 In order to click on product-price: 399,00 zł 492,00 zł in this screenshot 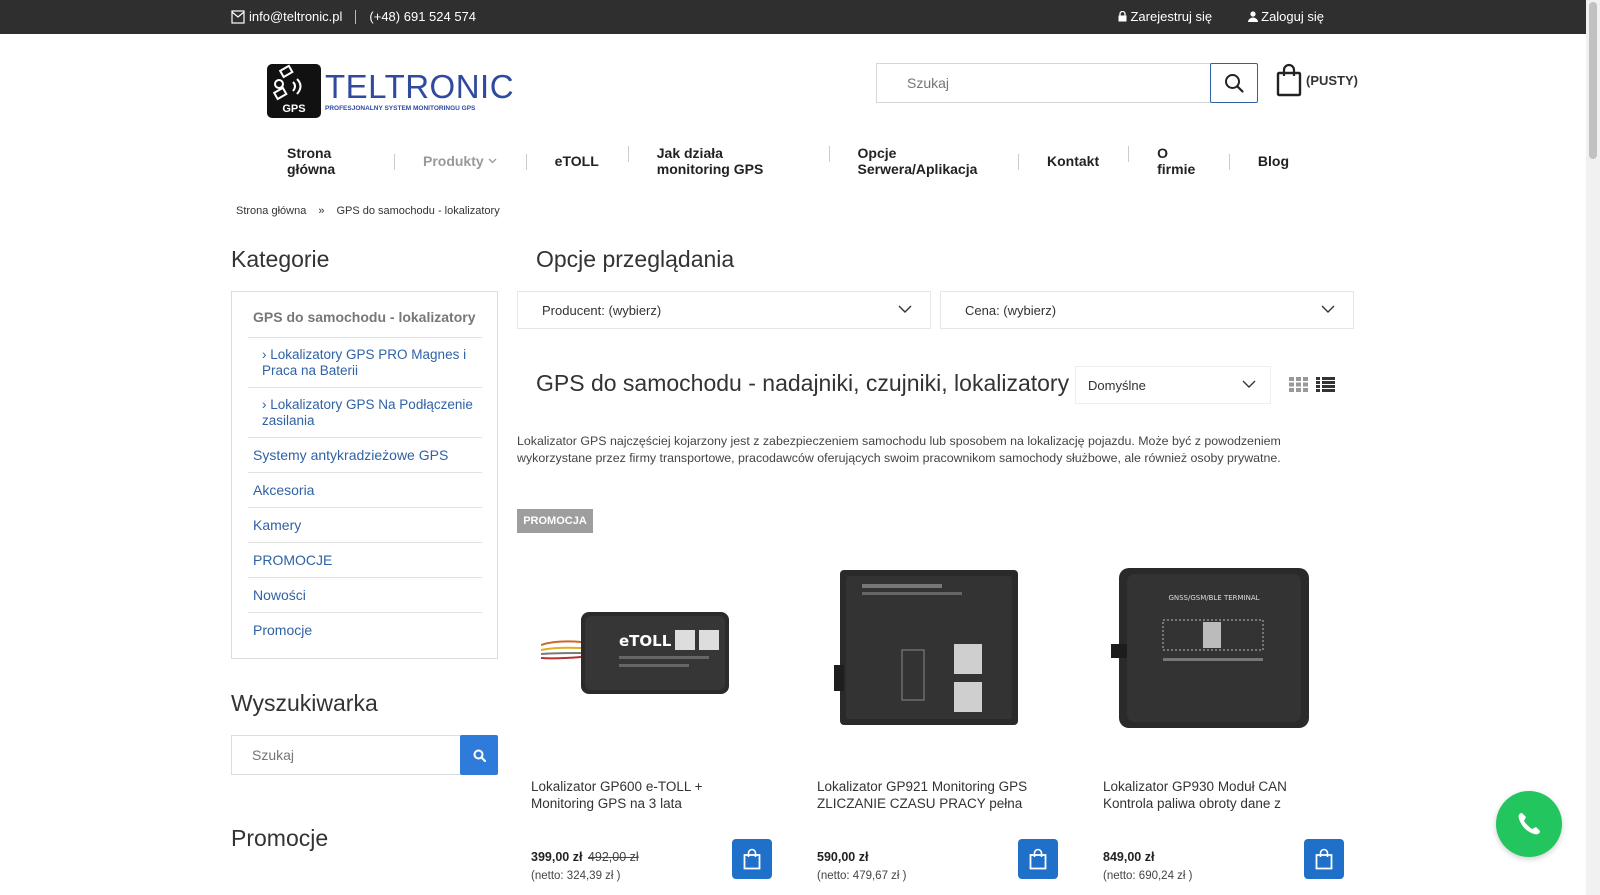, I will do `click(585, 857)`.